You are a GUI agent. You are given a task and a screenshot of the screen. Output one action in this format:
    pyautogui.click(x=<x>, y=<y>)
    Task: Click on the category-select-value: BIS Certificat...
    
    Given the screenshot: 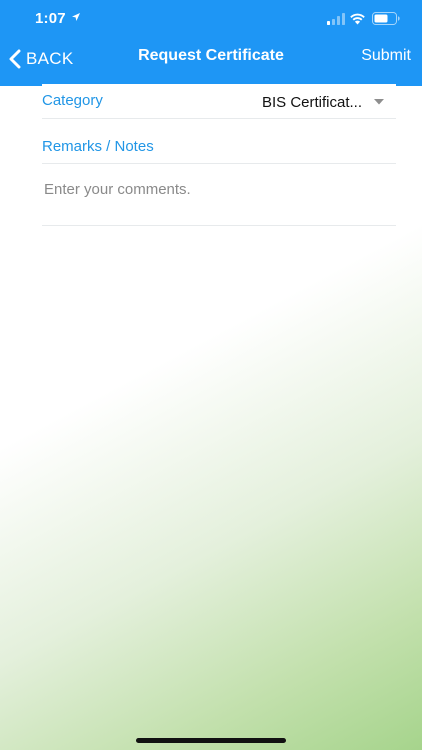 What is the action you would take?
    pyautogui.click(x=311, y=102)
    